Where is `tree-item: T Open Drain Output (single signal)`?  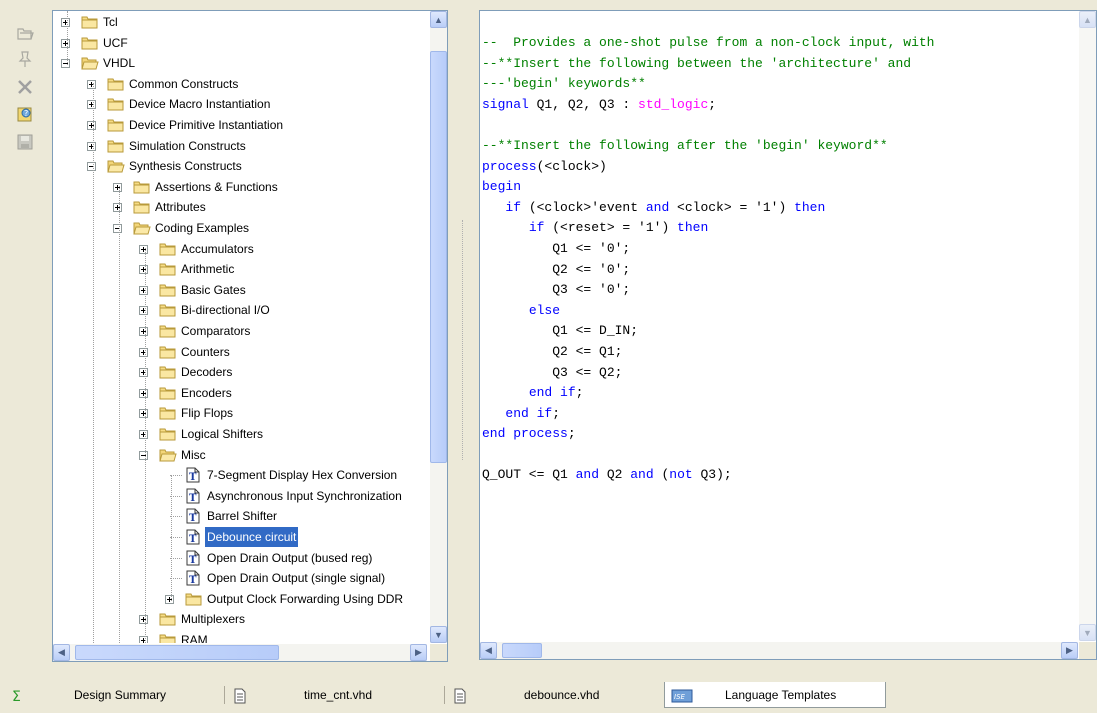 tree-item: T Open Drain Output (single signal) is located at coordinates (240, 578).